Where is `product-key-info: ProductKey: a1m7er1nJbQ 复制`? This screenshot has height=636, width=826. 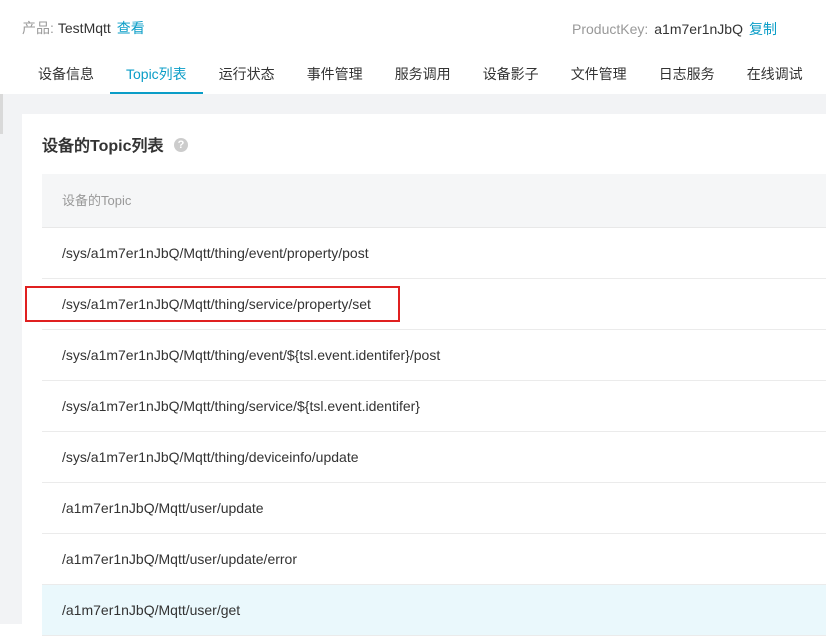
product-key-info: ProductKey: a1m7er1nJbQ 复制 is located at coordinates (674, 29).